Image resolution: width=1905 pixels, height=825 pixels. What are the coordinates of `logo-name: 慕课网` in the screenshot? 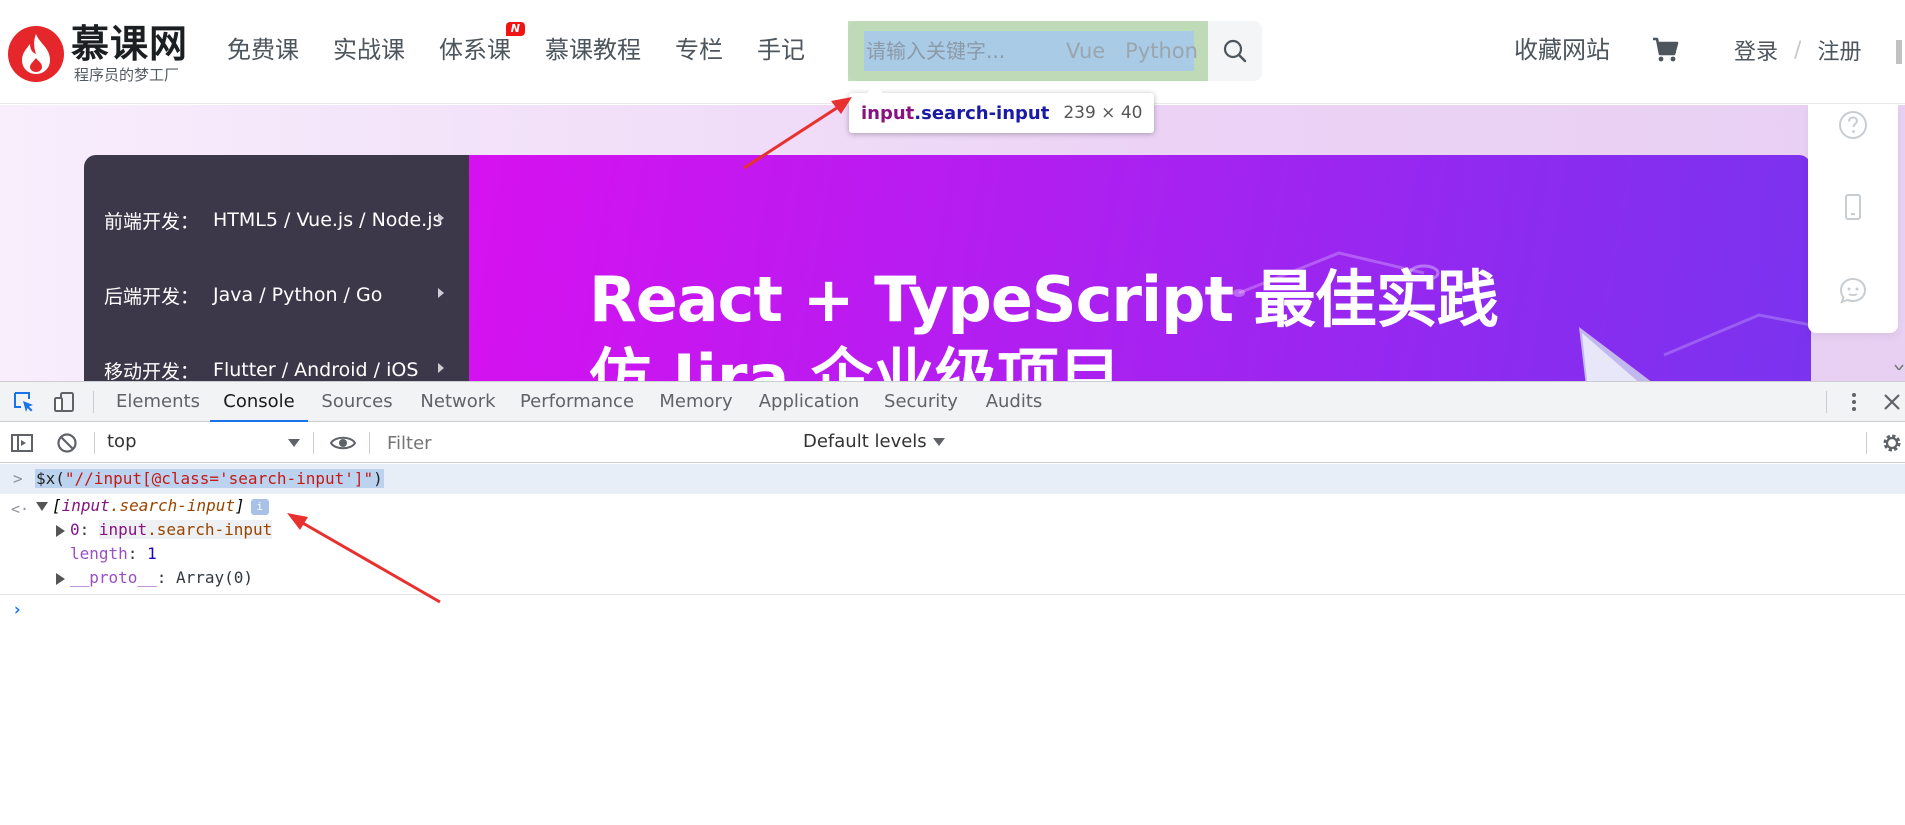 It's located at (130, 44).